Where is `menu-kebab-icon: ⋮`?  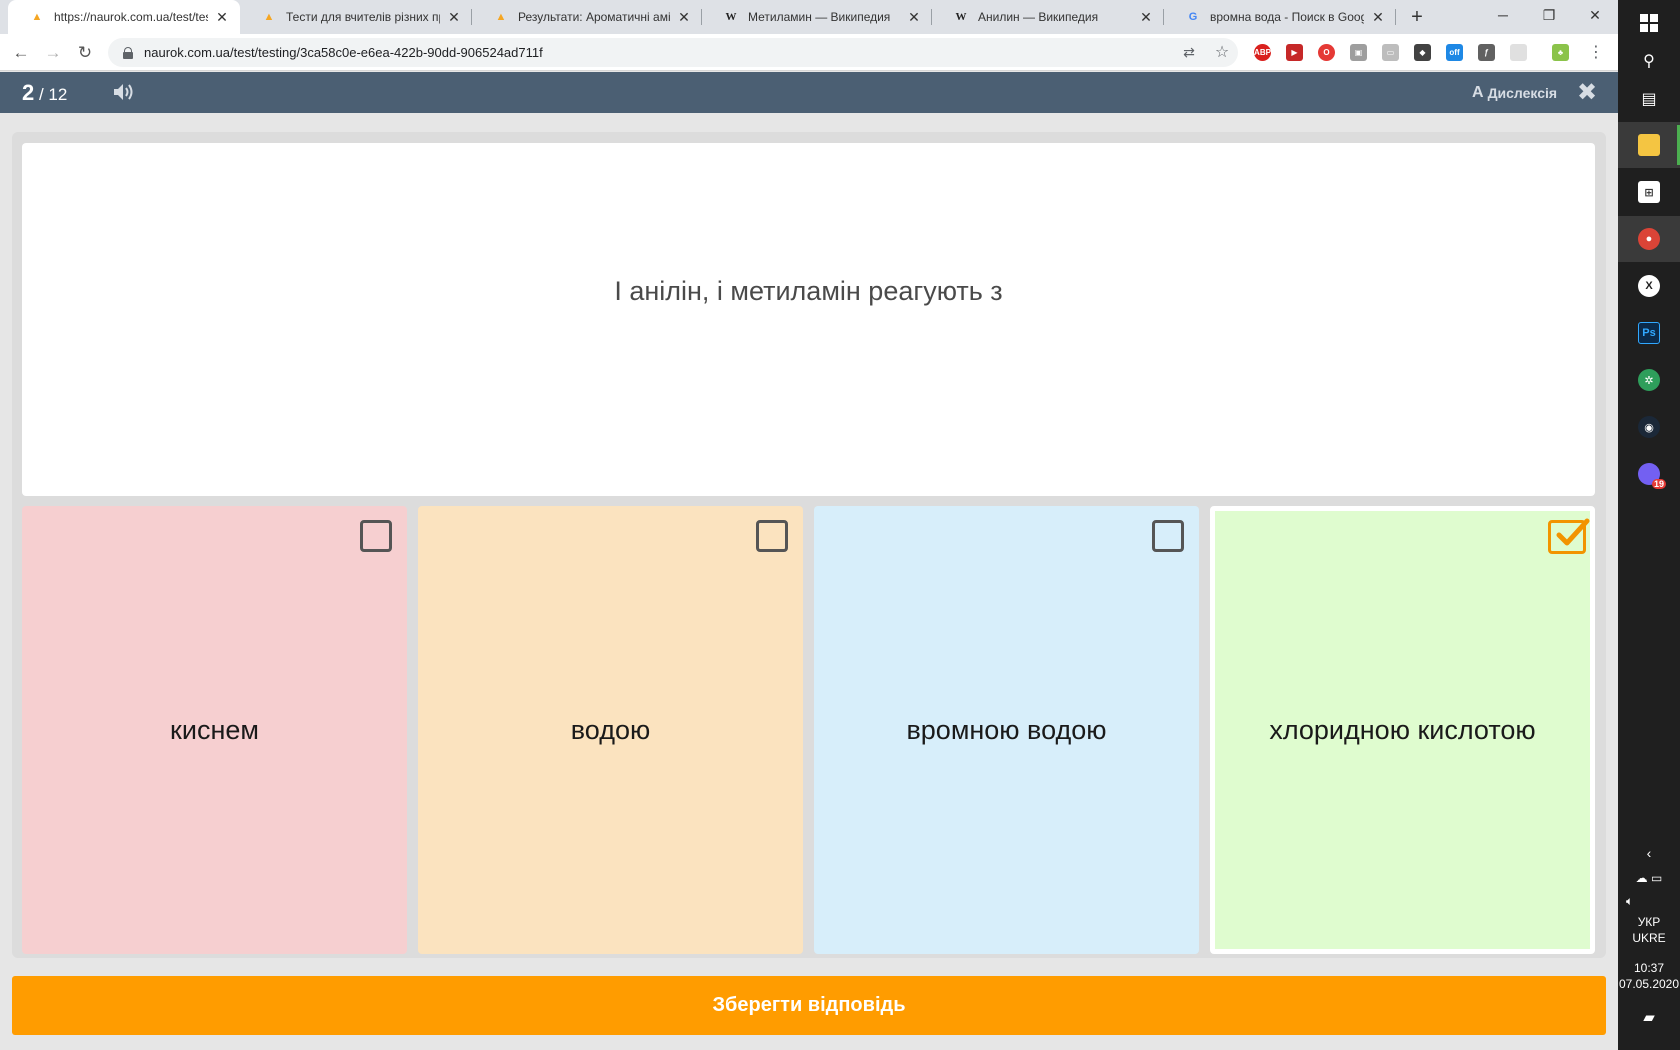 menu-kebab-icon: ⋮ is located at coordinates (1596, 52).